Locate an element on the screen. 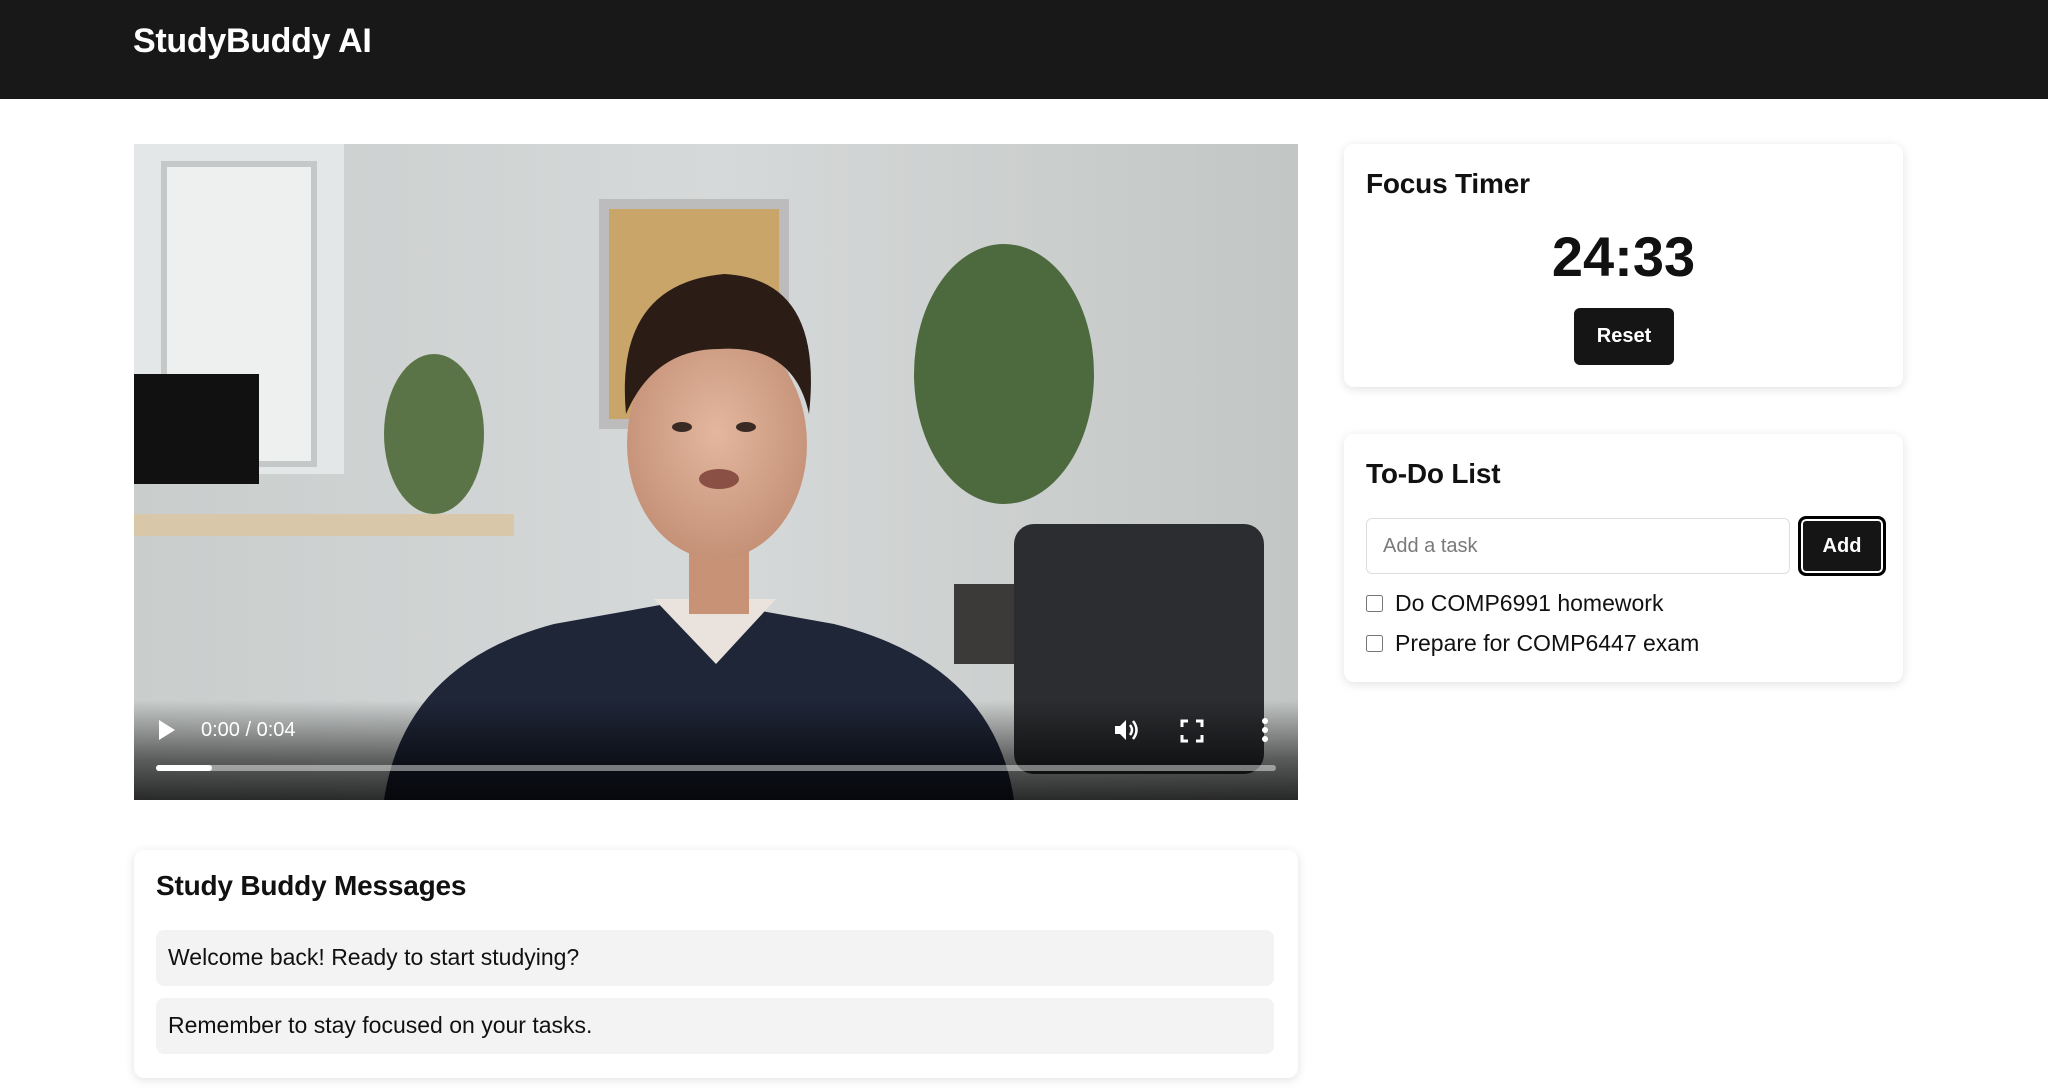 This screenshot has width=2048, height=1089. focus-timer-panel: Focus Timer 24:33 Reset is located at coordinates (1623, 265).